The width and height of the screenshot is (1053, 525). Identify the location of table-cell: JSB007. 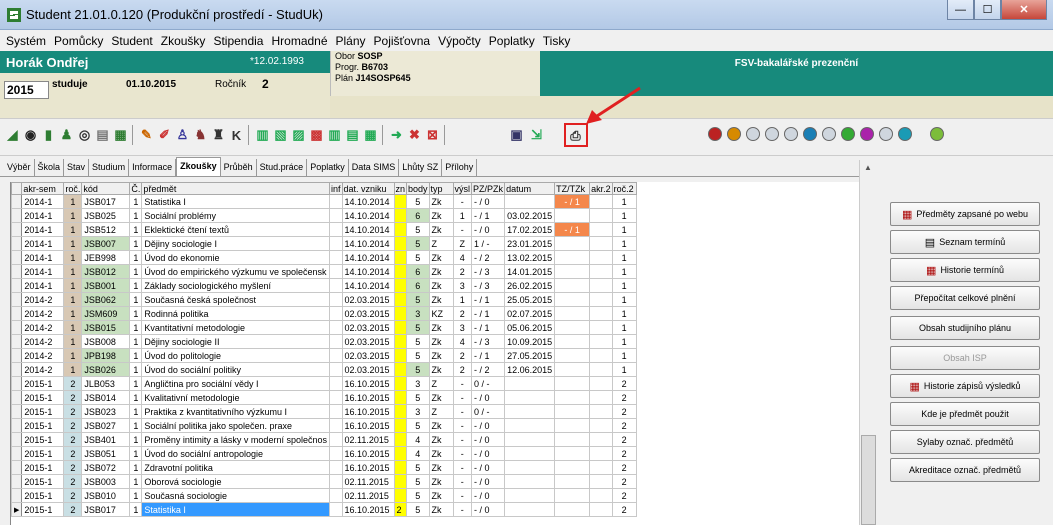
(106, 243).